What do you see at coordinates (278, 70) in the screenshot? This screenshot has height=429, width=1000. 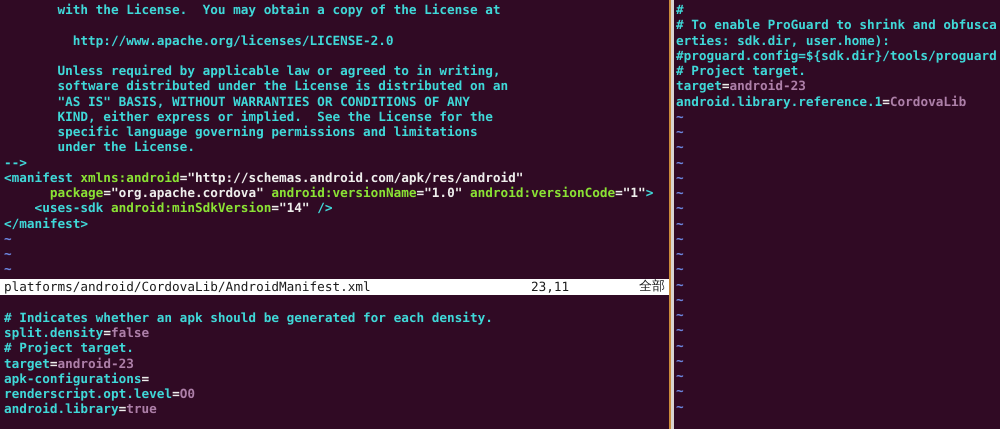 I see `code-line: Unless required by applicable law or agreed to in writing,` at bounding box center [278, 70].